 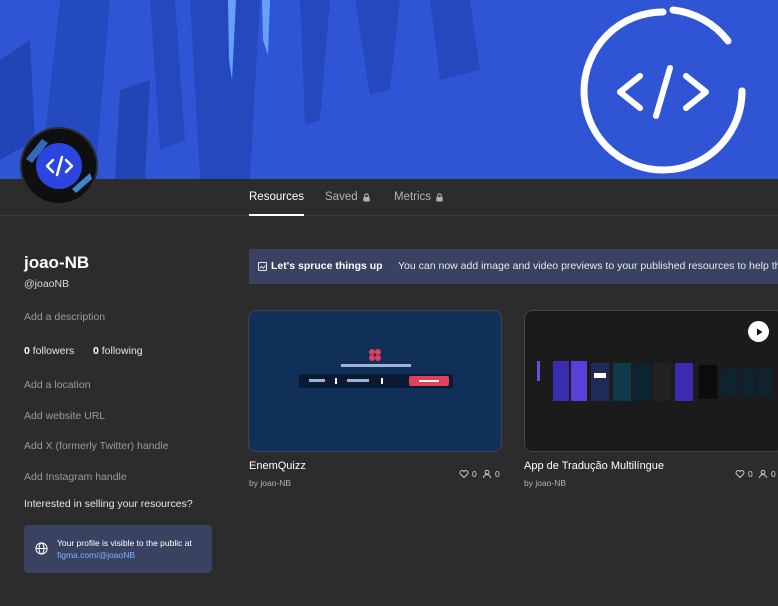 What do you see at coordinates (376, 368) in the screenshot?
I see `quiz-preview-image` at bounding box center [376, 368].